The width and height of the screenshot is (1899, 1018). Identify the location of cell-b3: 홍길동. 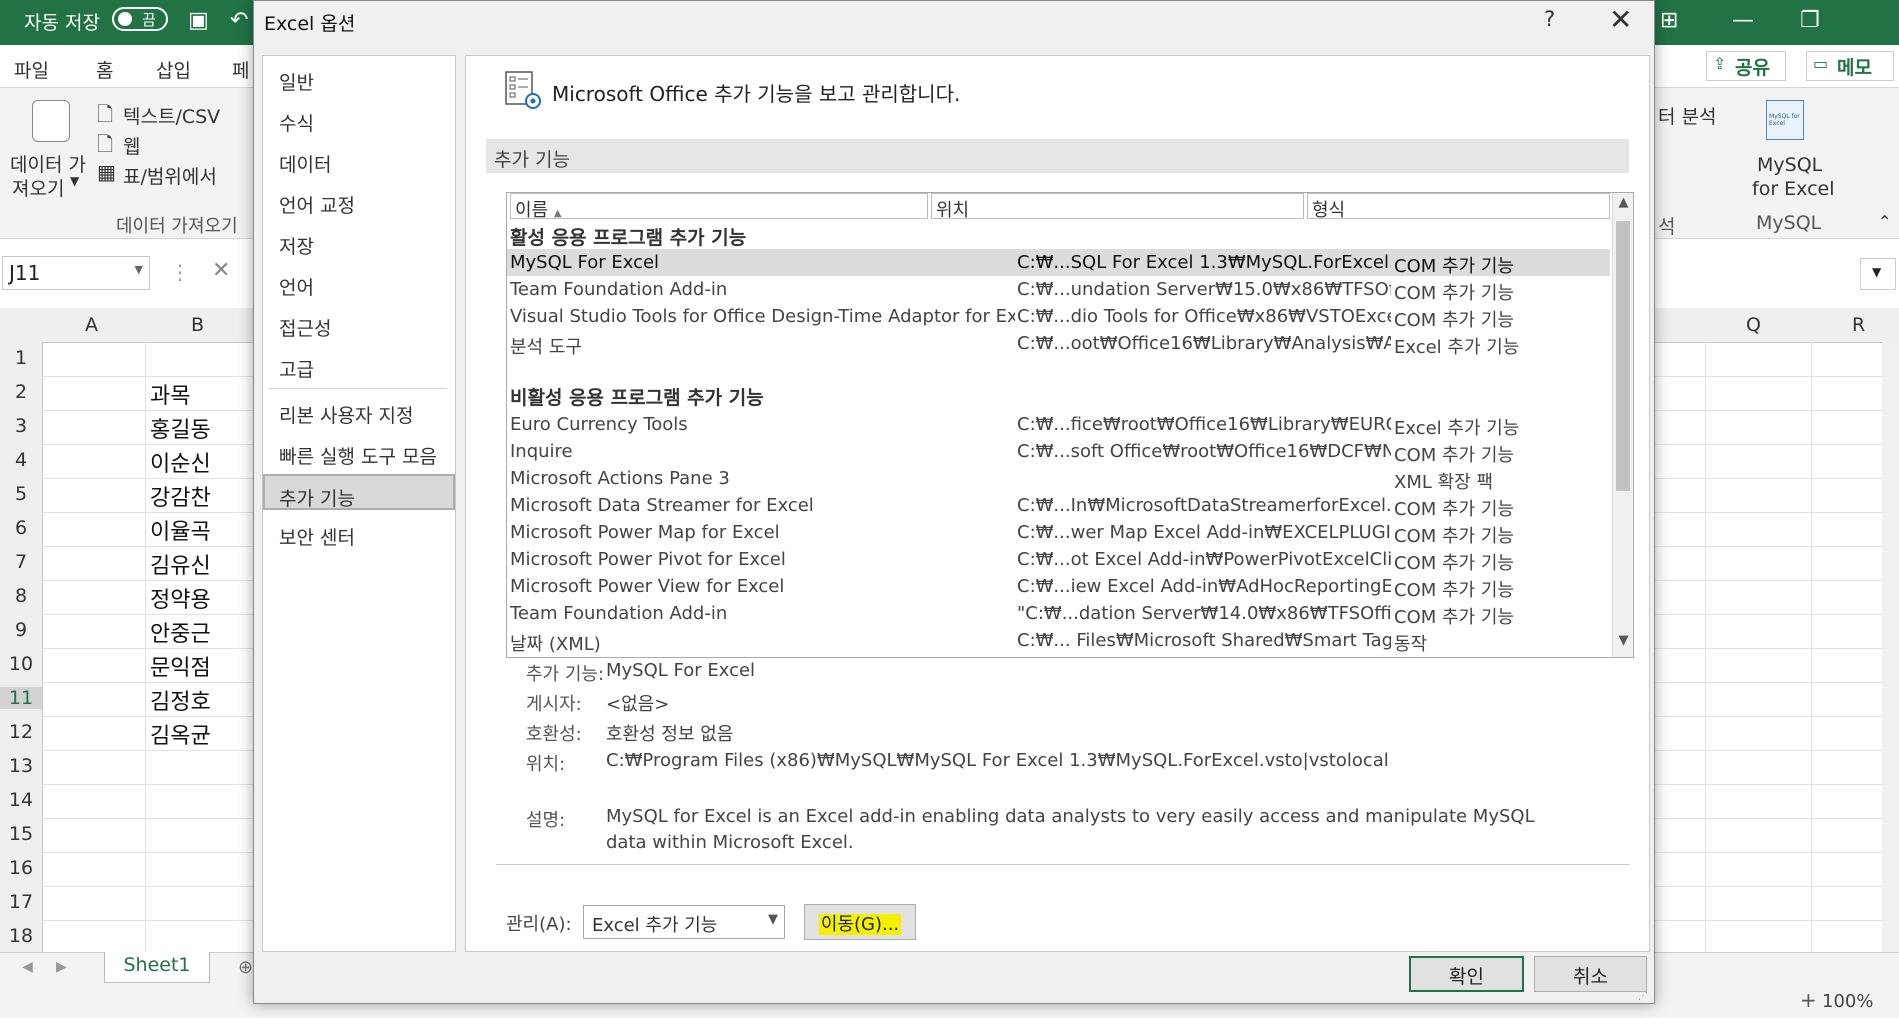
(180, 428).